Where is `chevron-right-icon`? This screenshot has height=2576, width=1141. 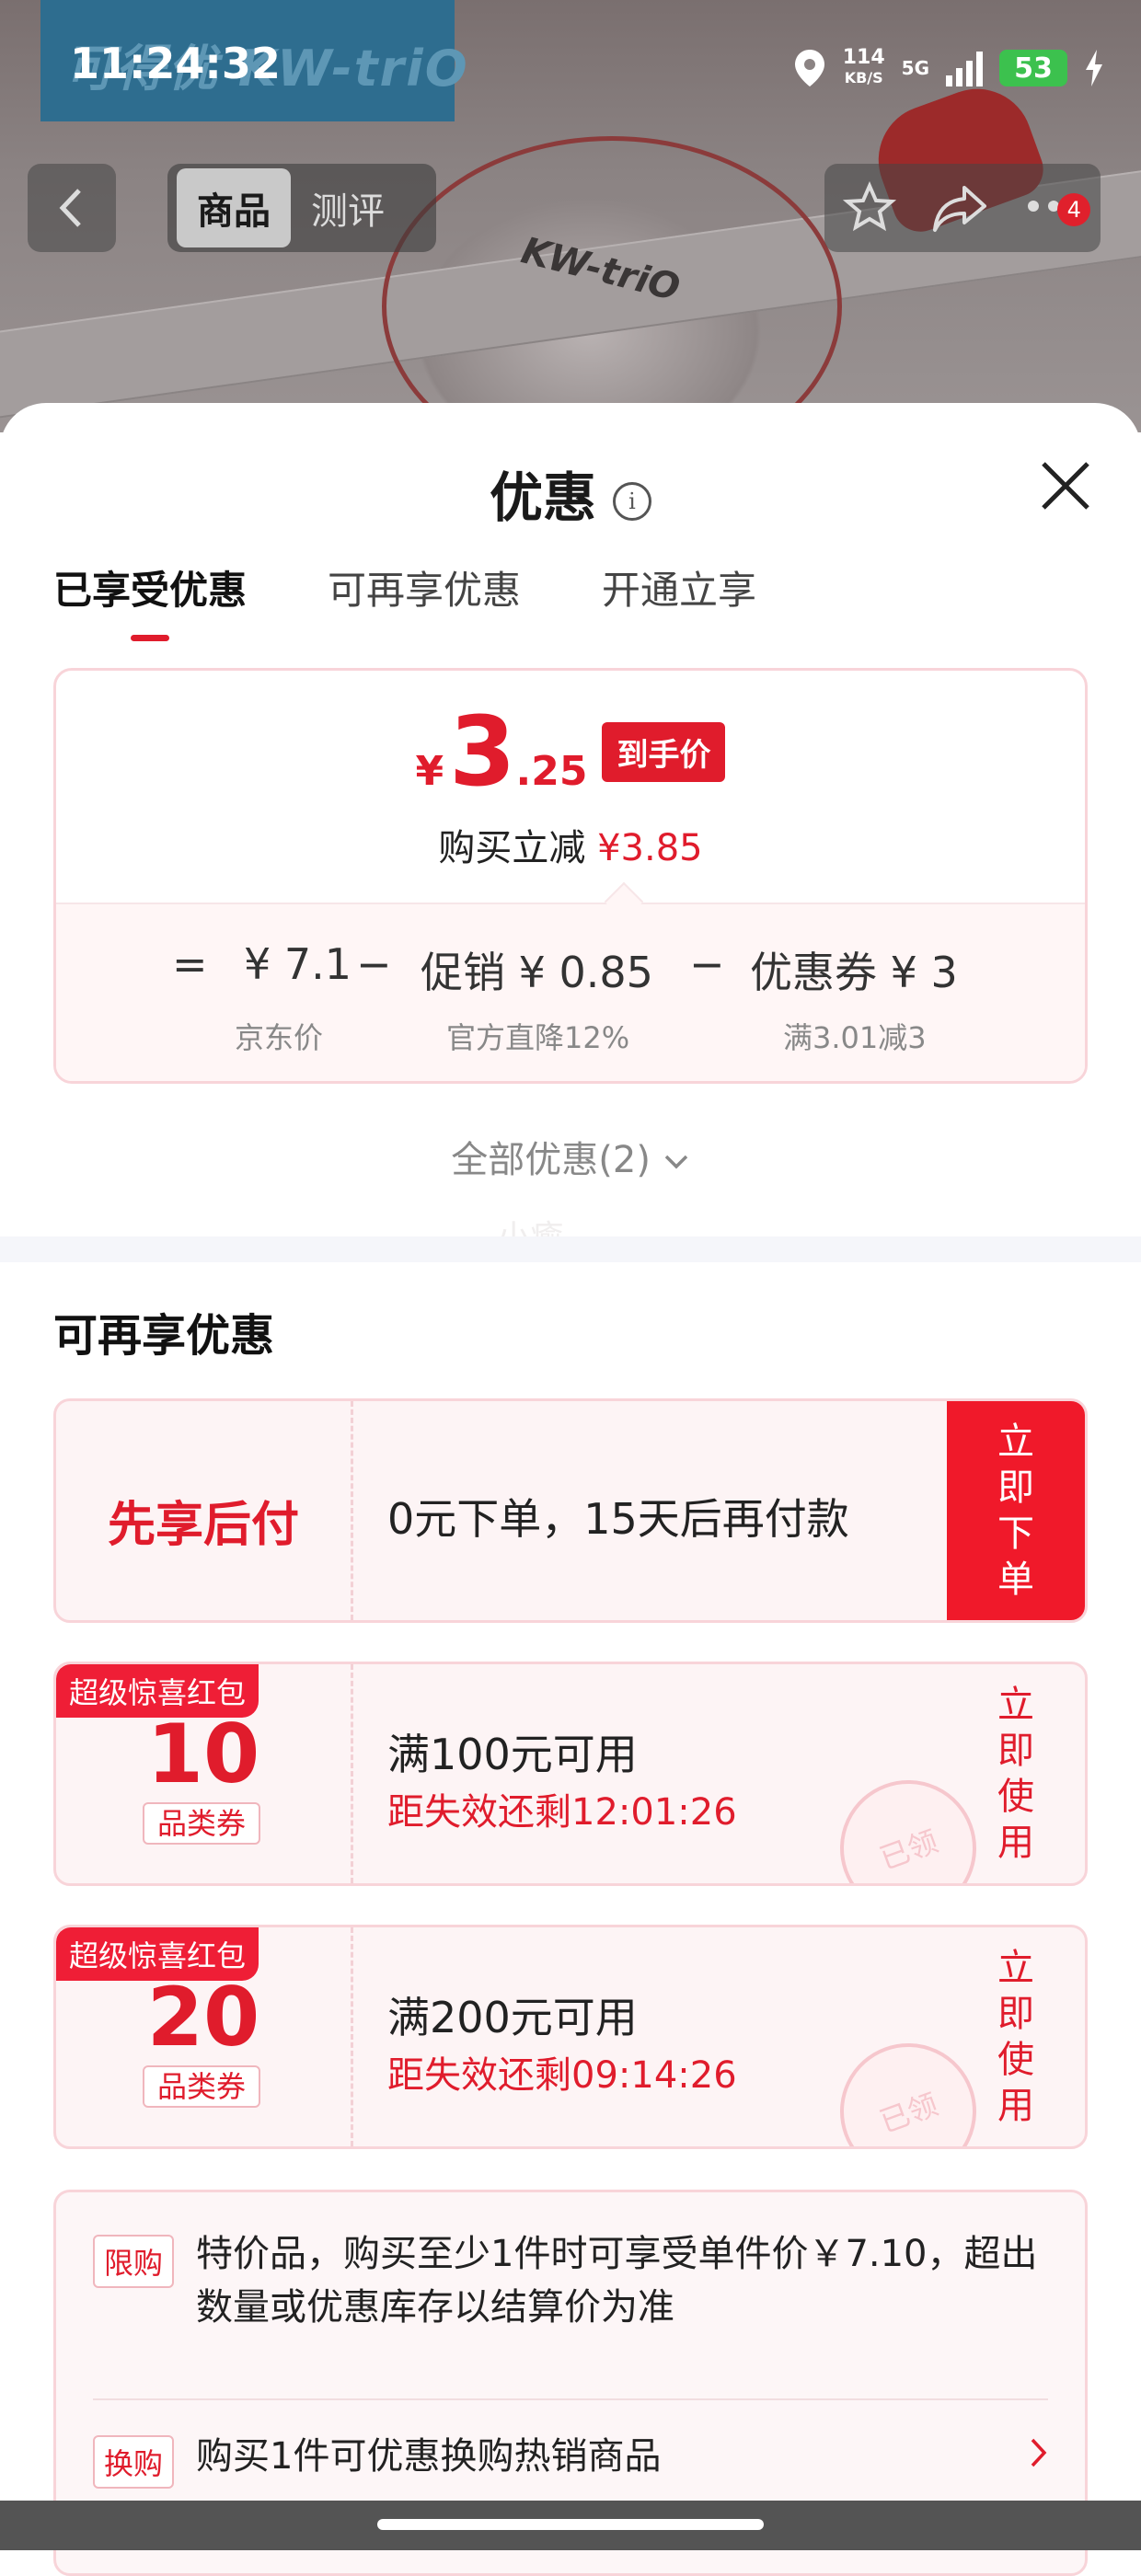 chevron-right-icon is located at coordinates (1039, 2452).